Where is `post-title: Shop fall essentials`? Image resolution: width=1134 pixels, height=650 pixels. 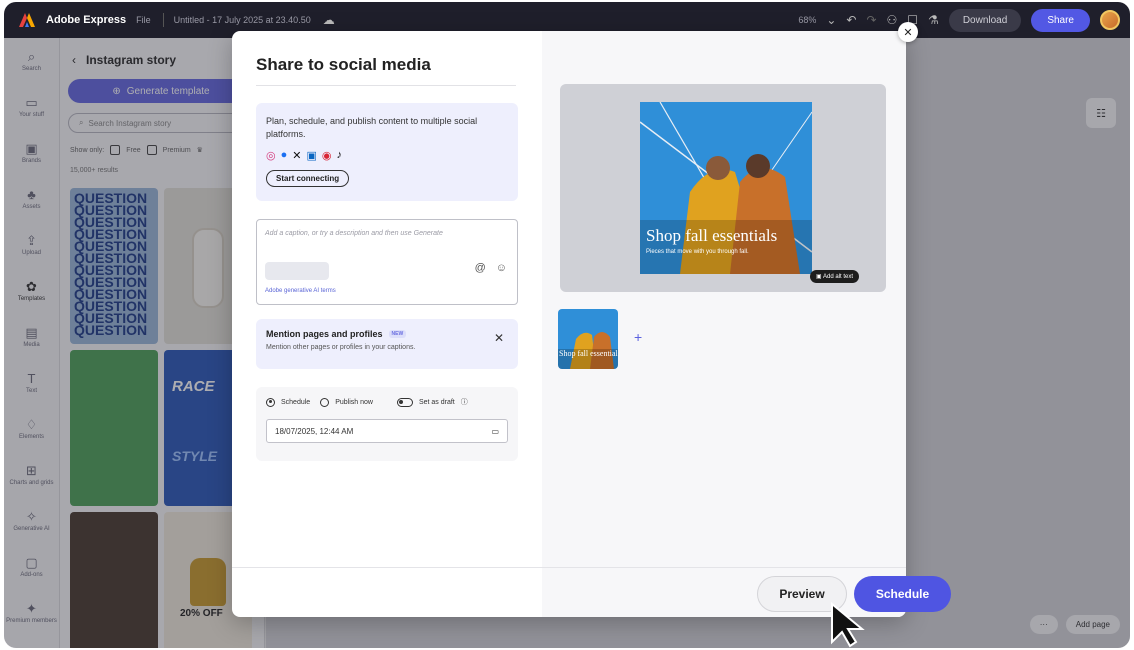
post-title: Shop fall essentials is located at coordinates (712, 235).